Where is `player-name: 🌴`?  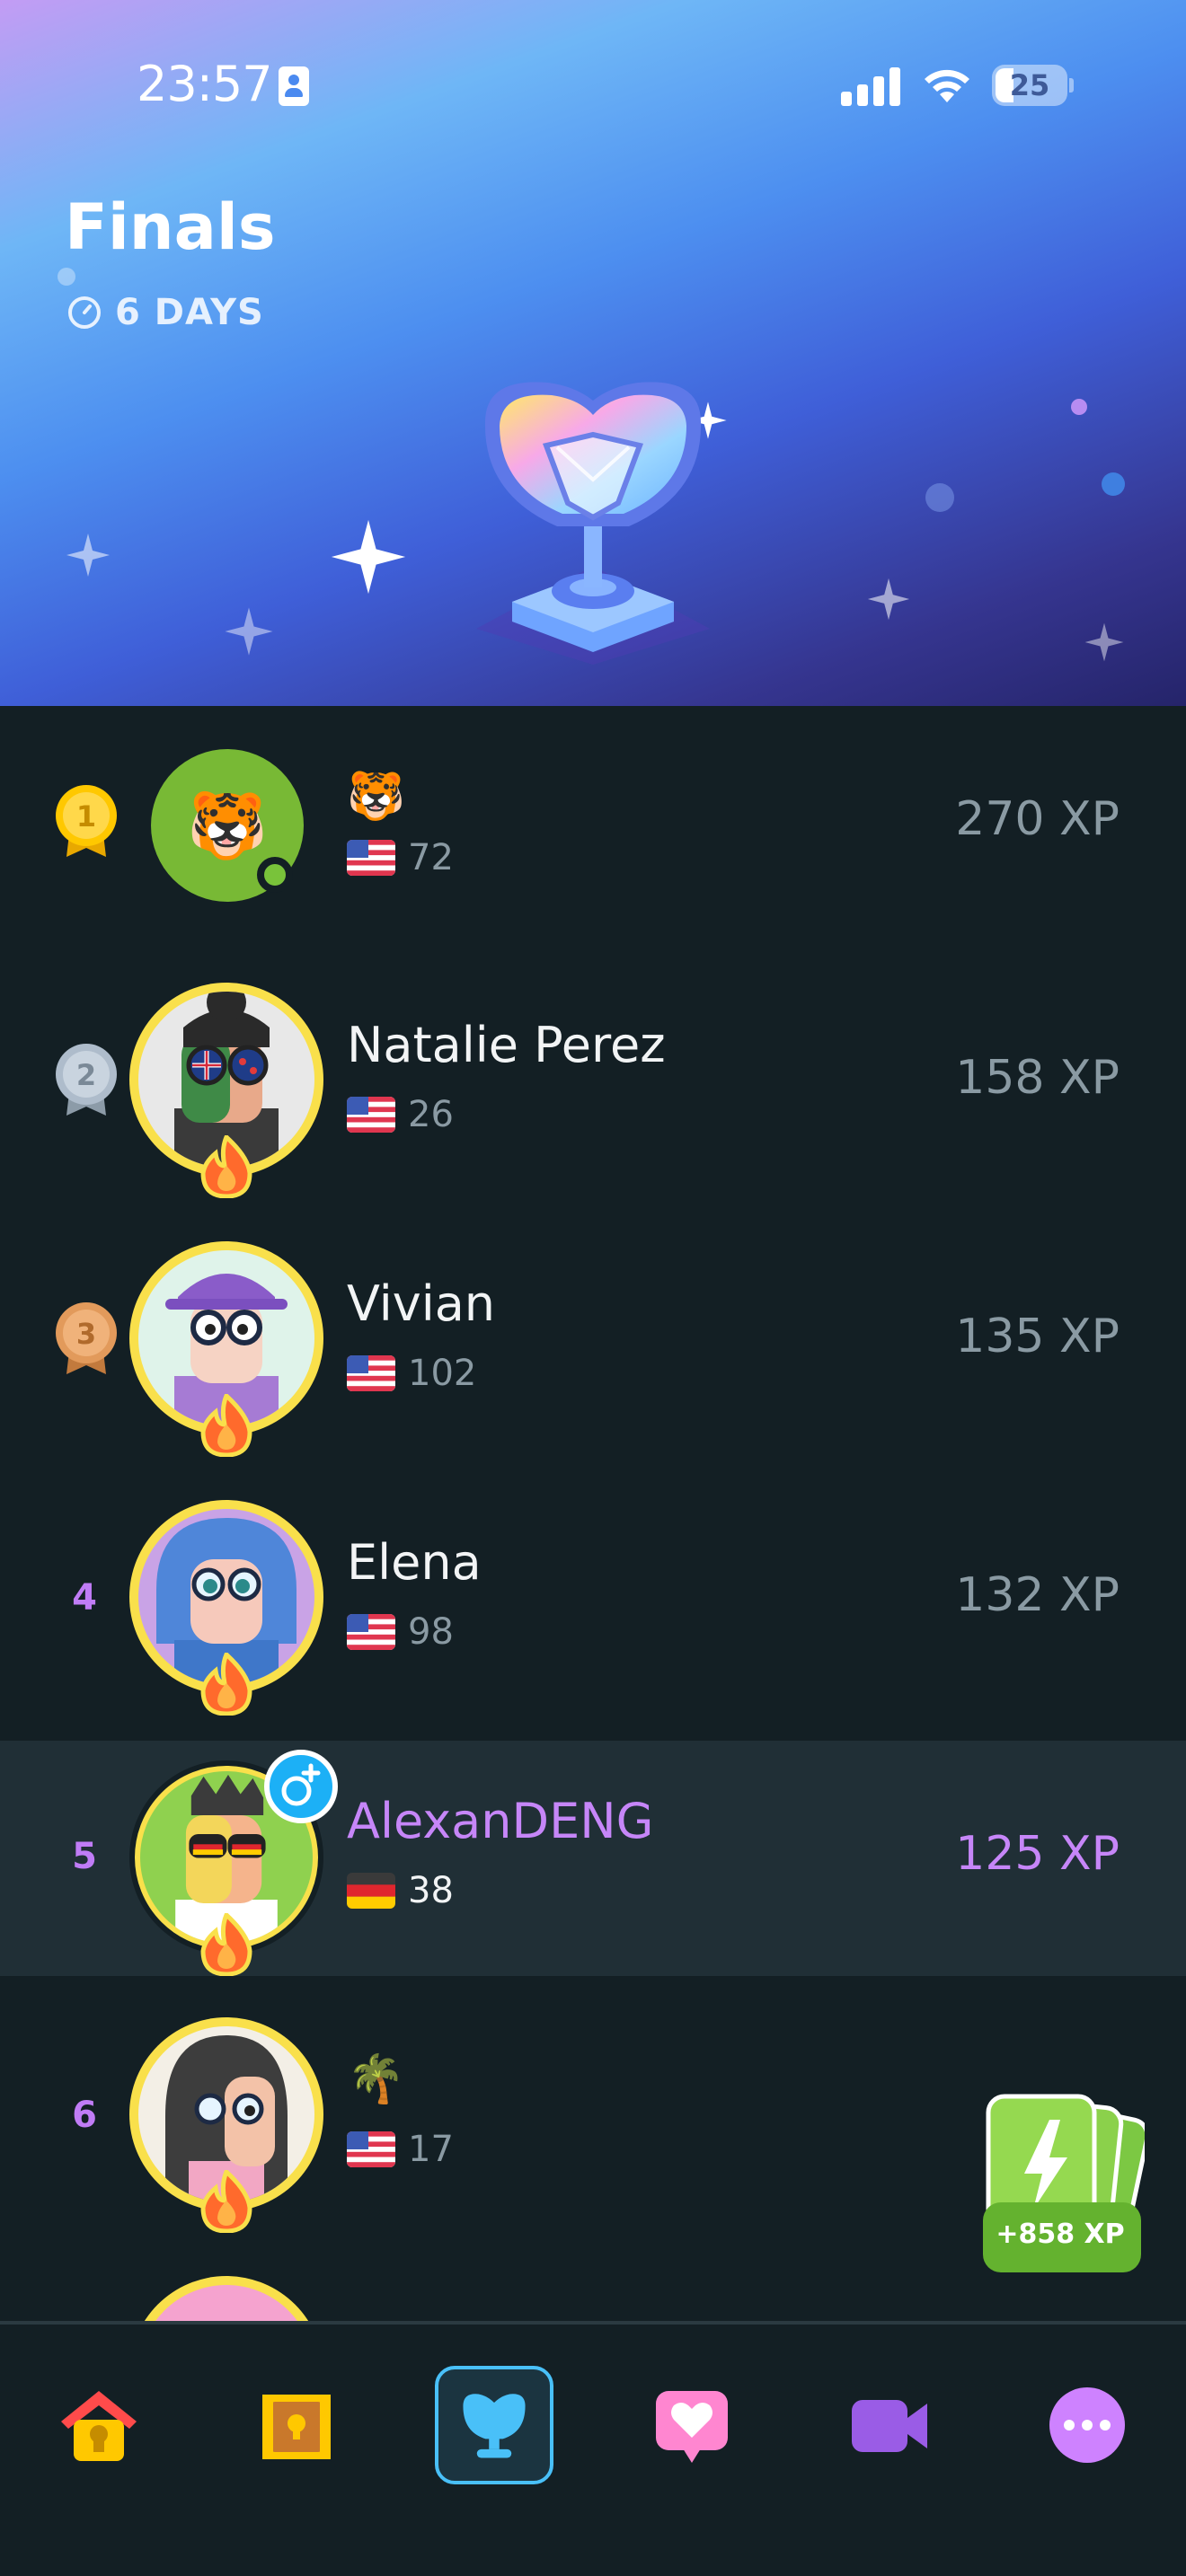
player-name: 🌴 is located at coordinates (376, 2079).